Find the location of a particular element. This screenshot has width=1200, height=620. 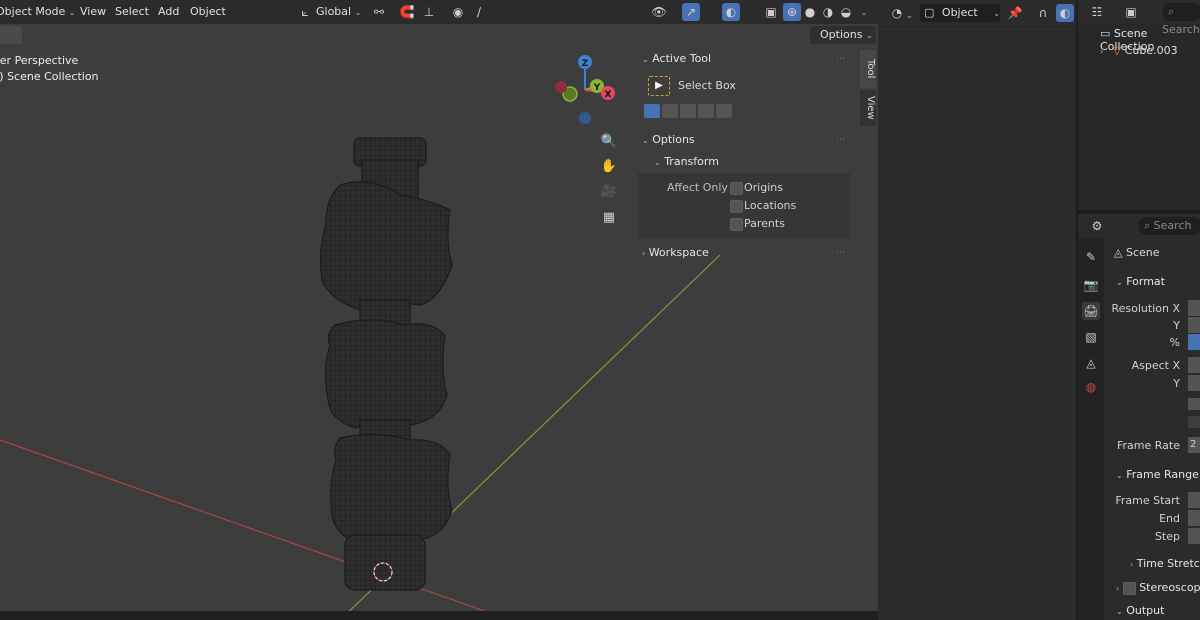

output-section-header: ⌄ Output is located at coordinates (1140, 610).